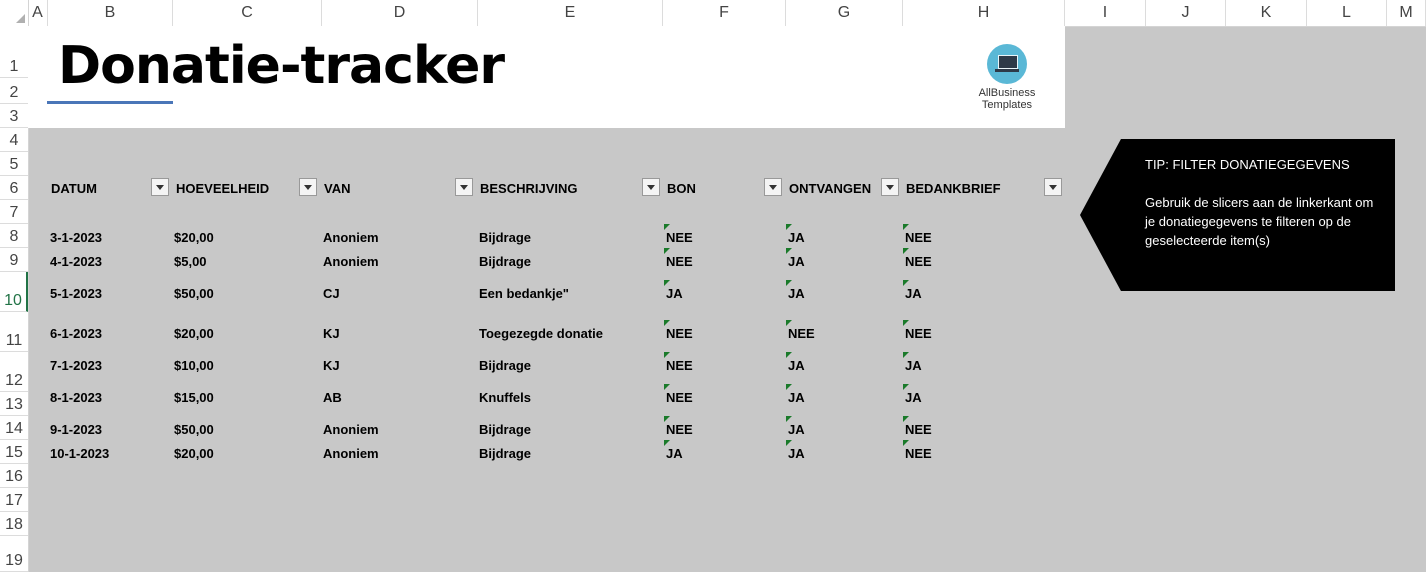  I want to click on row-header-10: 10, so click(14, 292).